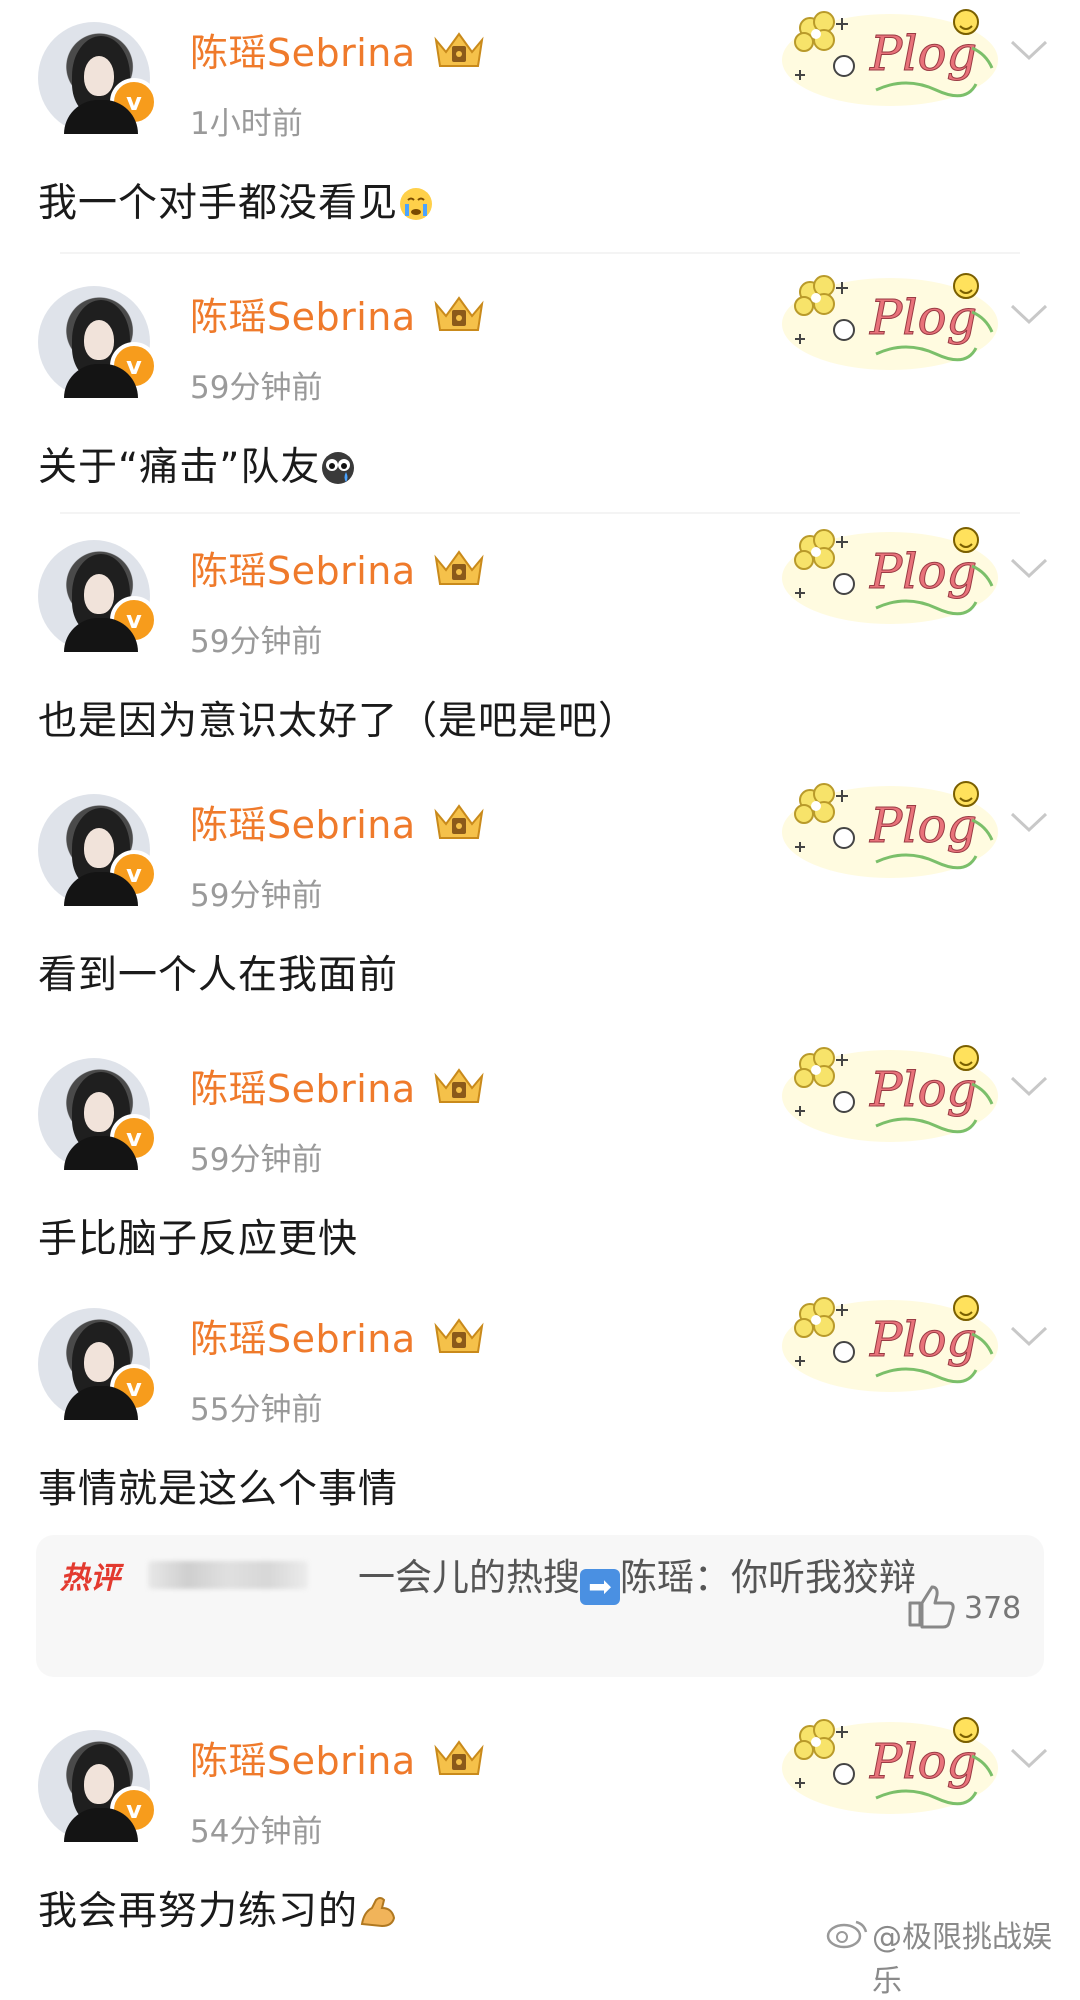 The image size is (1080, 2000). I want to click on thumbs-up-icon, so click(931, 1606).